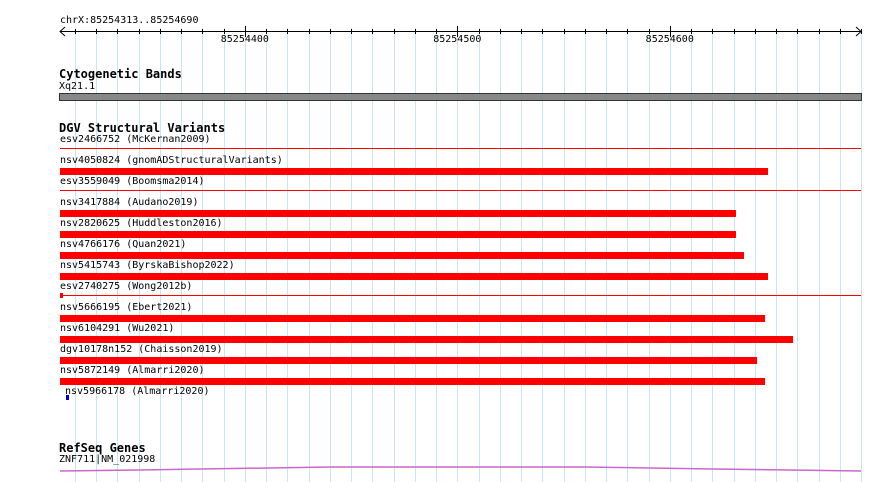 The width and height of the screenshot is (890, 482). Describe the element at coordinates (67, 397) in the screenshot. I see `dgv-variant-mark` at that location.